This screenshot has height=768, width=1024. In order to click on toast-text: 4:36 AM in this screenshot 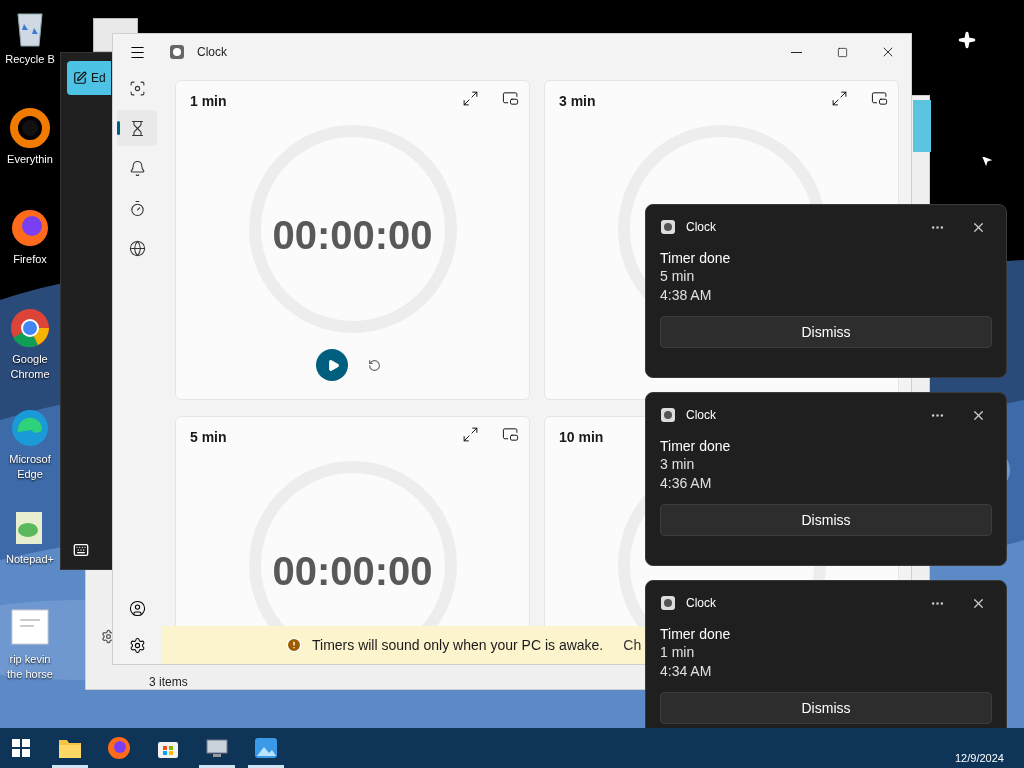, I will do `click(686, 483)`.